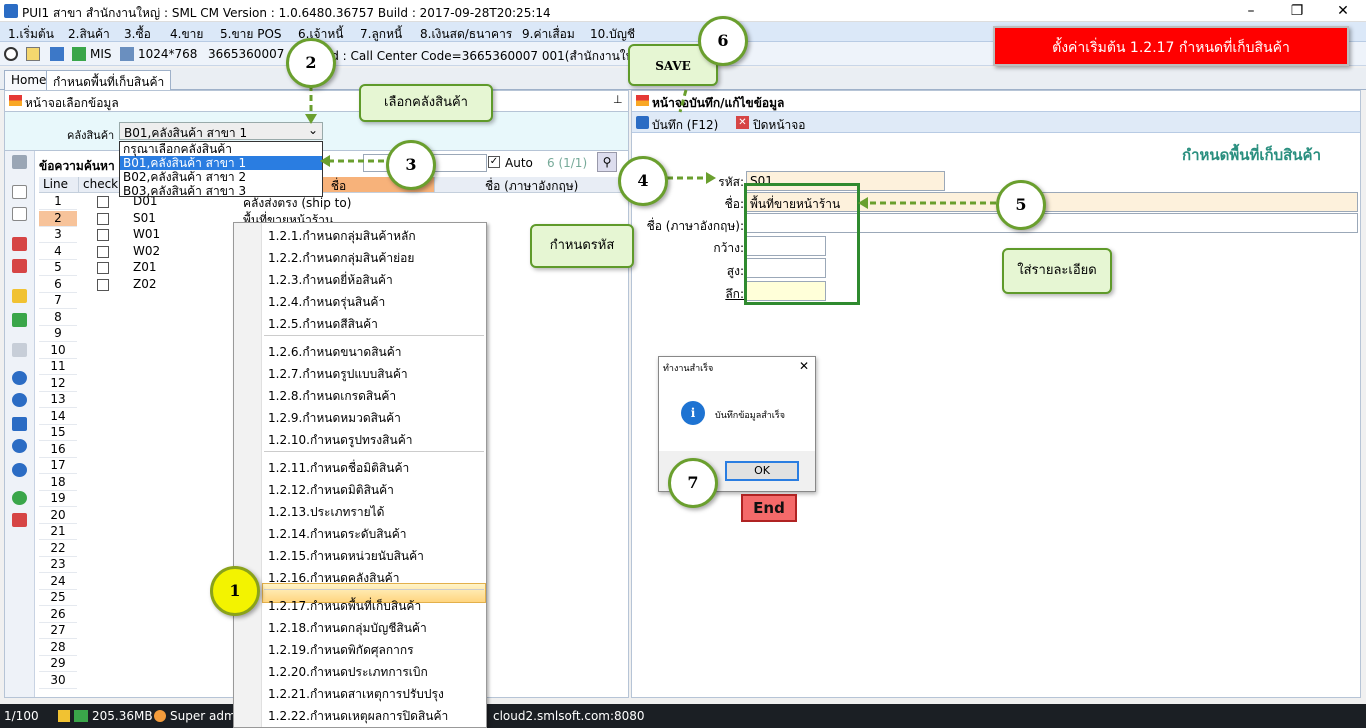  Describe the element at coordinates (531, 185) in the screenshot. I see `col-name-en: ชื่อ (ภาษาอังกฤษ)` at that location.